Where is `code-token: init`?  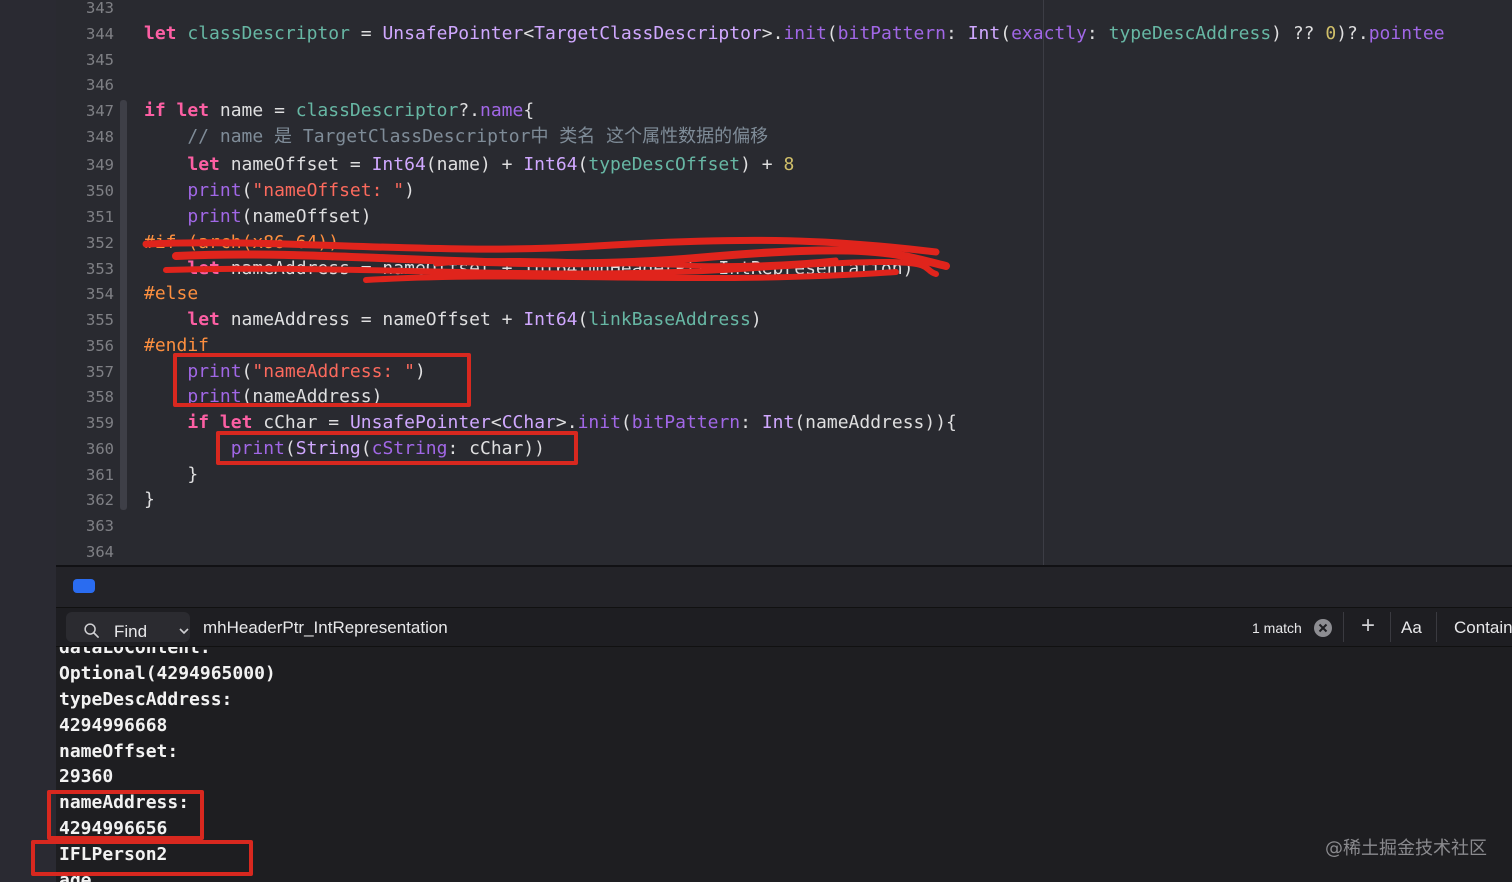 code-token: init is located at coordinates (599, 422).